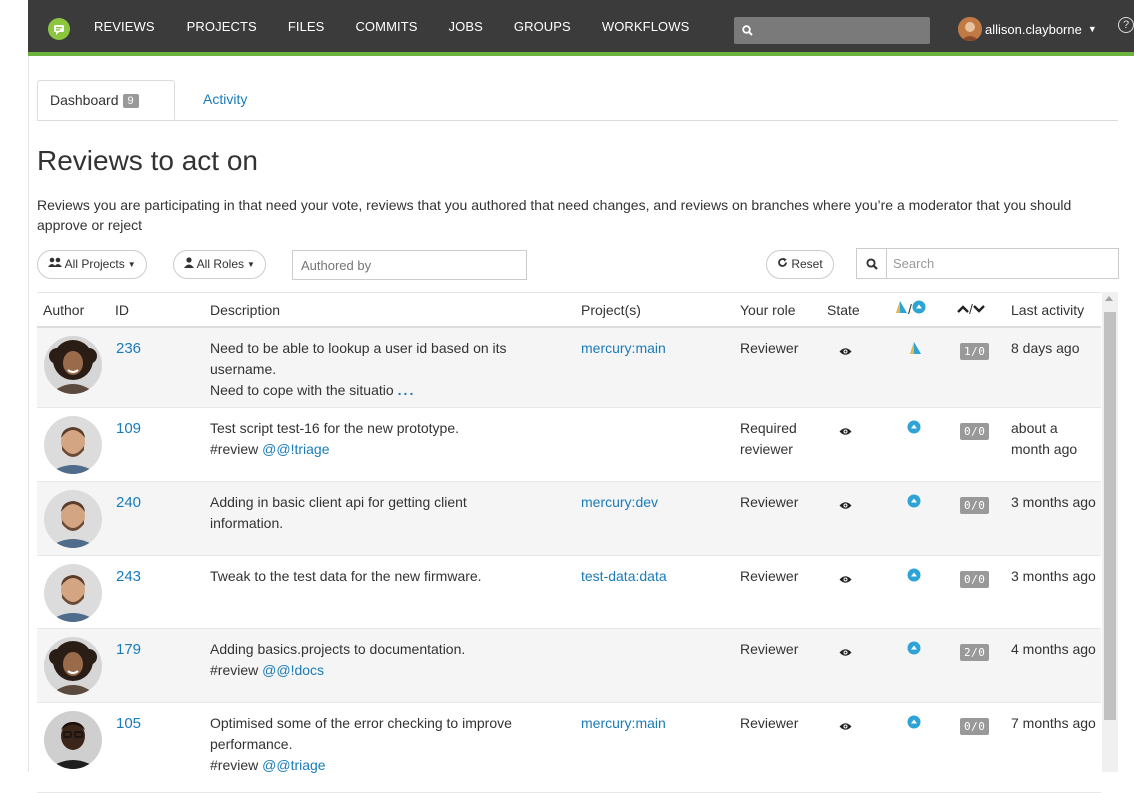  I want to click on projects-filter-button: All Projects ▼, so click(92, 264).